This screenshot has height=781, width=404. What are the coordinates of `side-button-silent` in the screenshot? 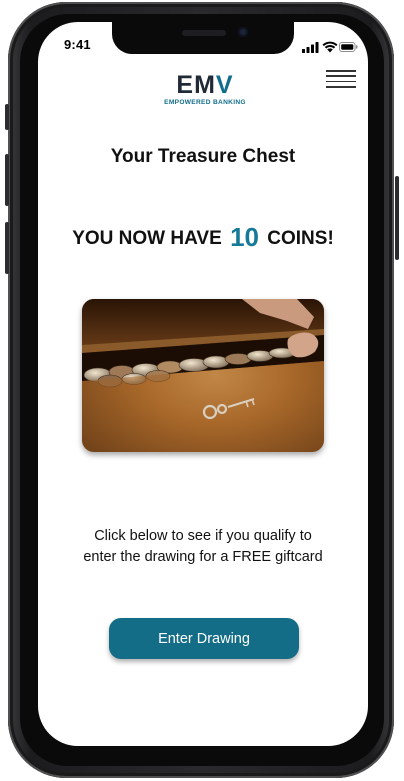 It's located at (7, 117).